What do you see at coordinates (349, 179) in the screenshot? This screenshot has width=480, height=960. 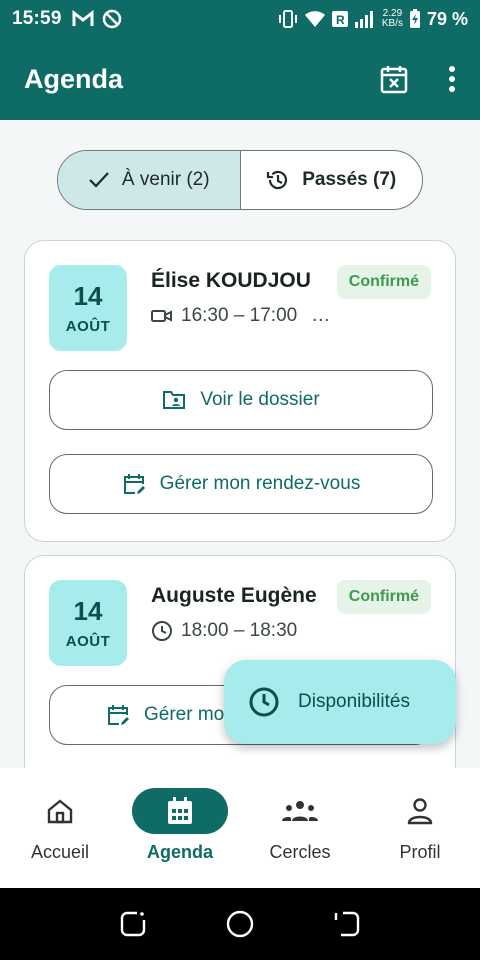 I see `tab-past-label: Passés (7)` at bounding box center [349, 179].